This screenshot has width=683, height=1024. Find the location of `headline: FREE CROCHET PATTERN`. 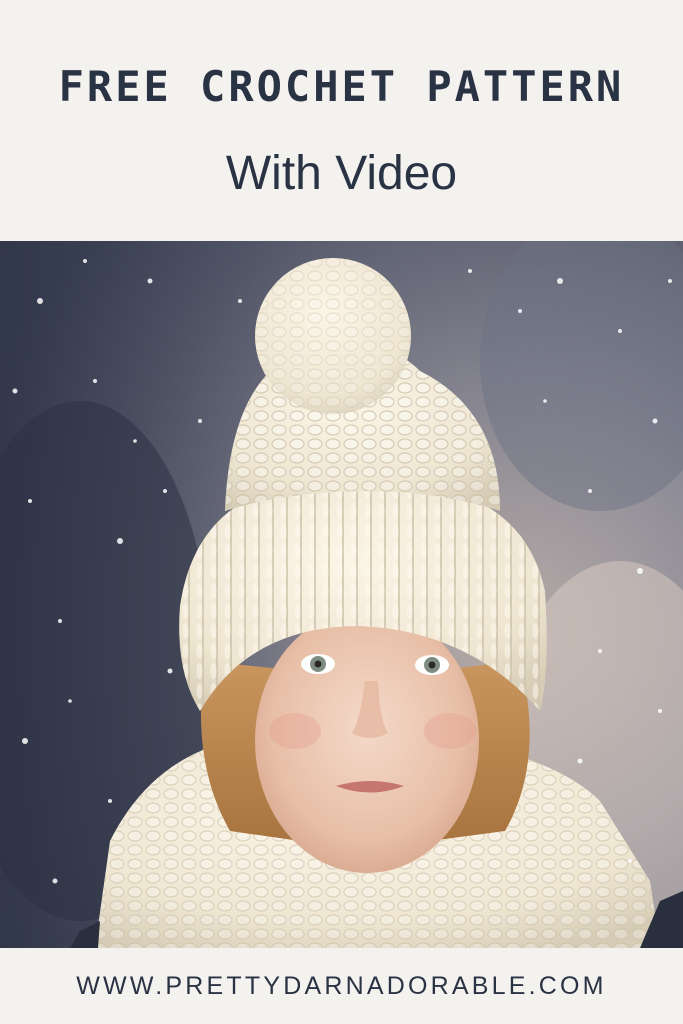

headline: FREE CROCHET PATTERN is located at coordinates (341, 86).